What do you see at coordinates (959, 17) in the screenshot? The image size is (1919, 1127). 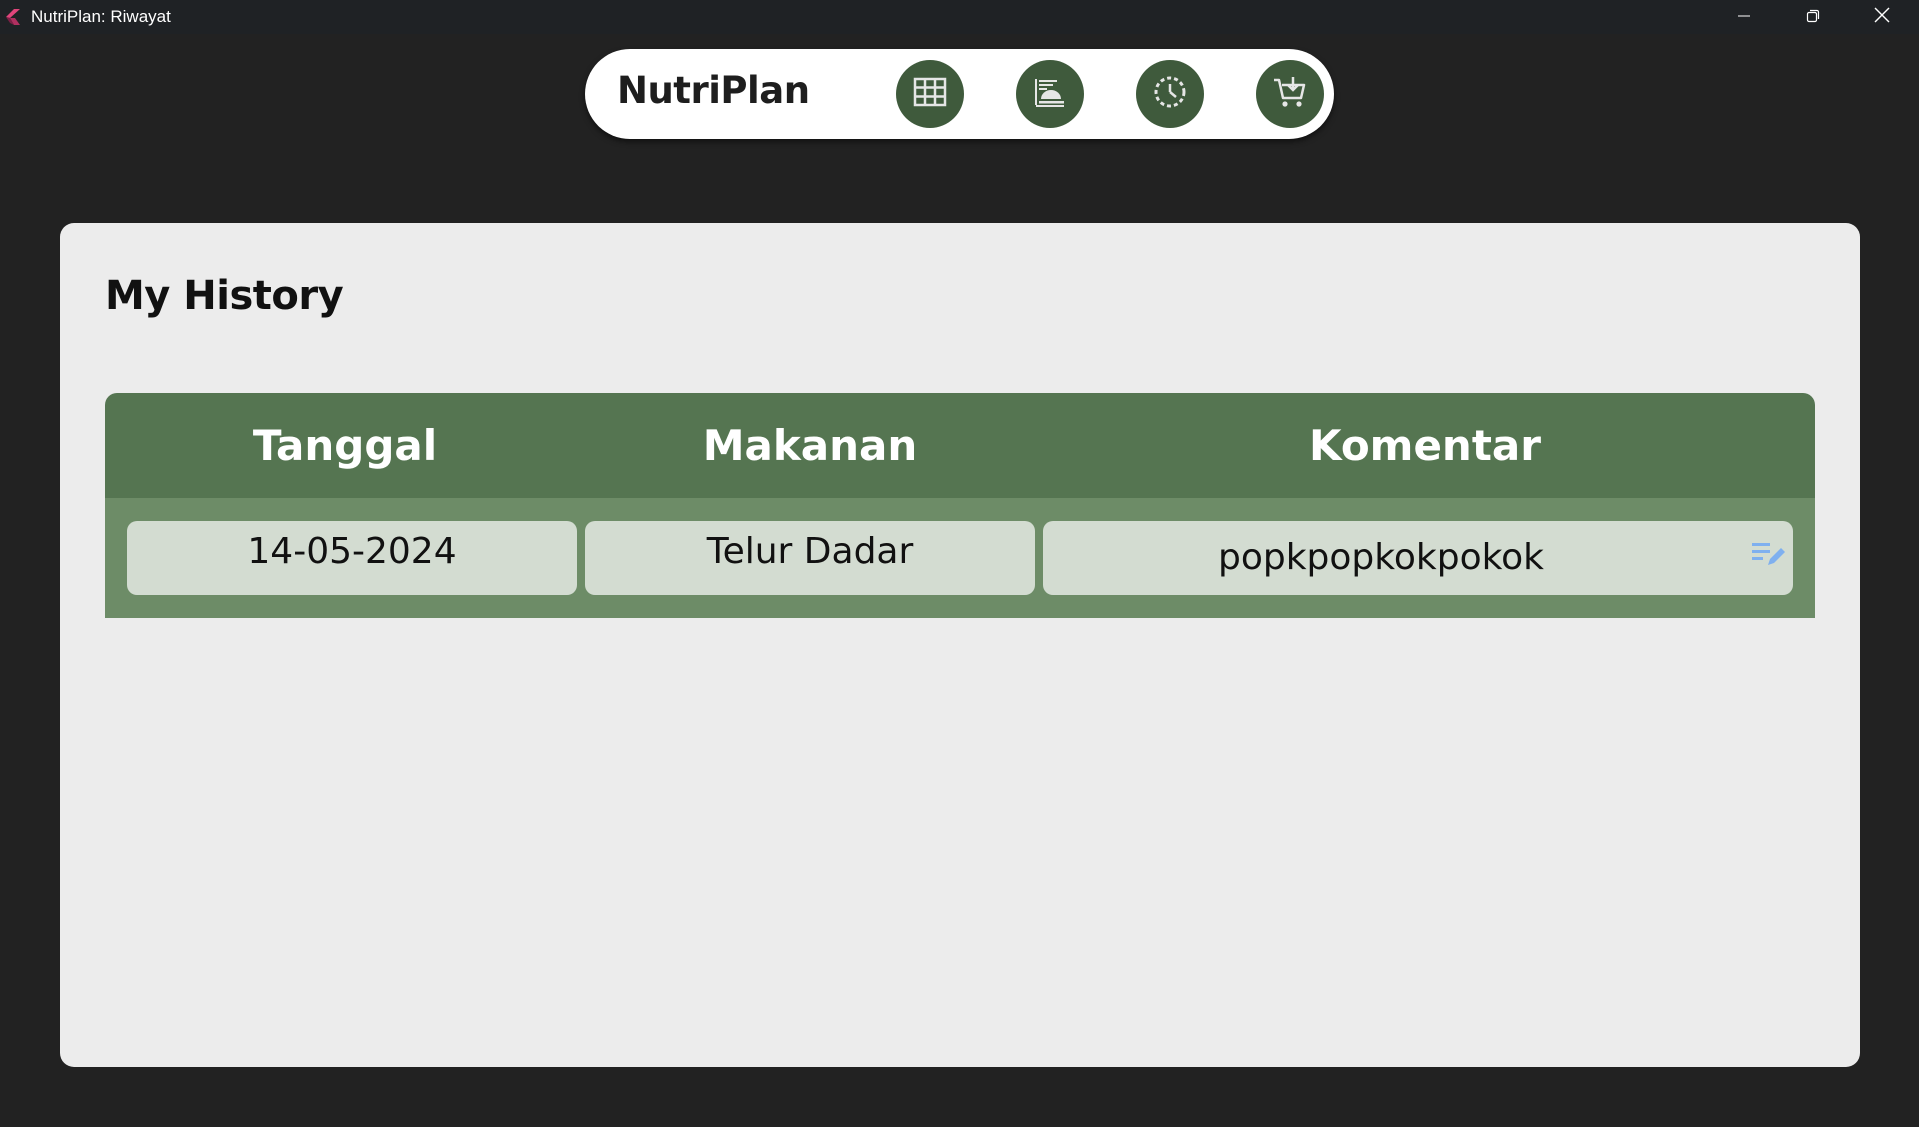 I see `window-titlebar: NutriPlan: Riwayat` at bounding box center [959, 17].